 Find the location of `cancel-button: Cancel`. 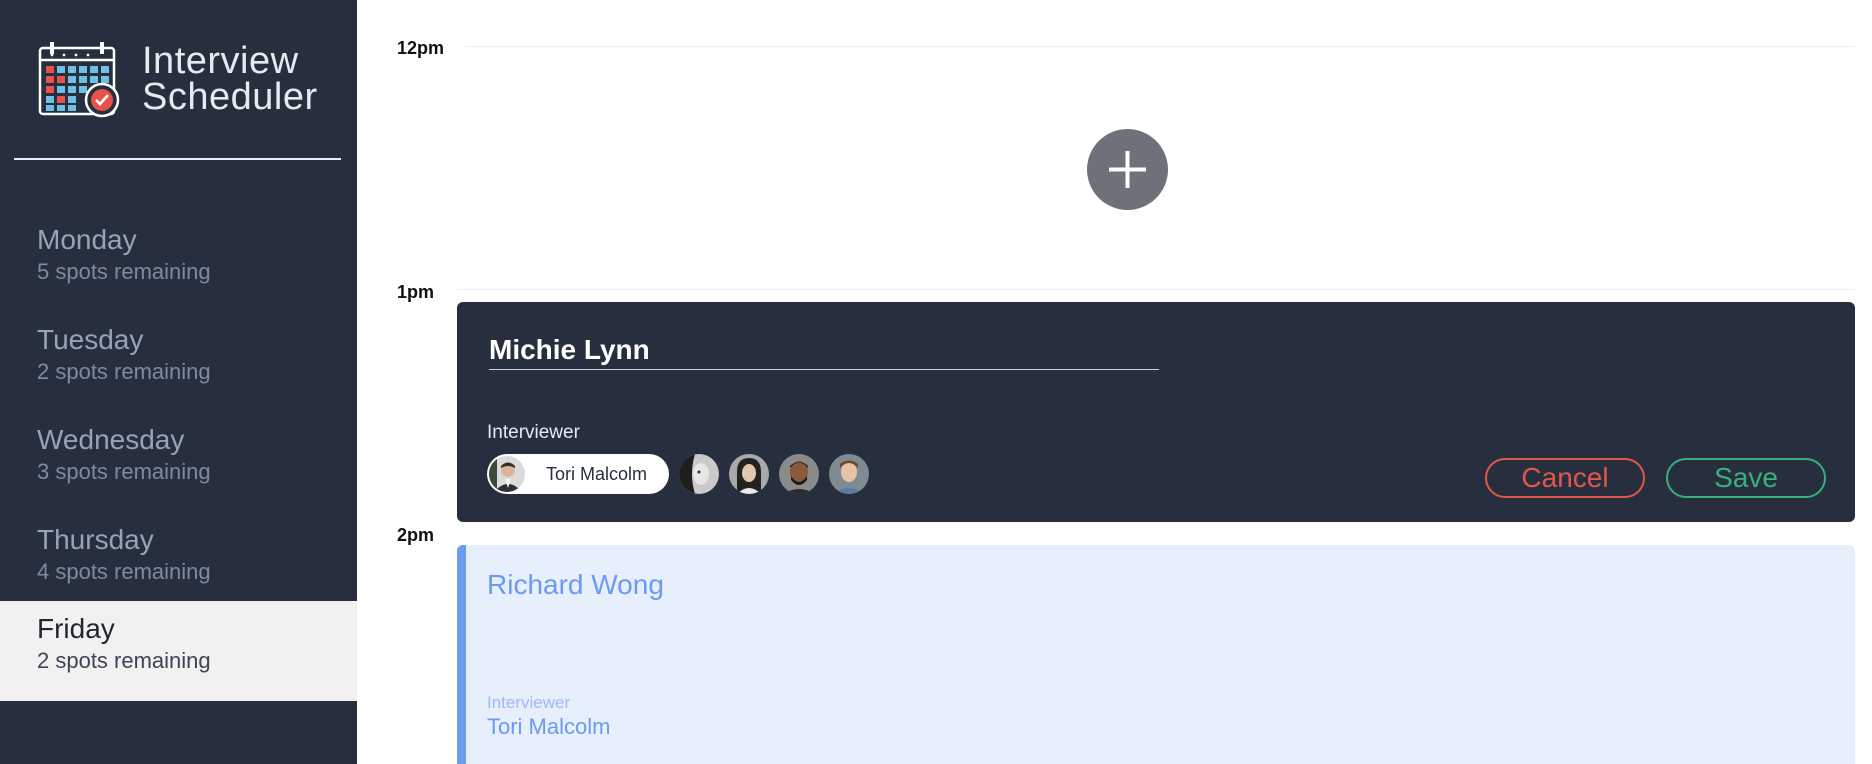

cancel-button: Cancel is located at coordinates (1565, 478).